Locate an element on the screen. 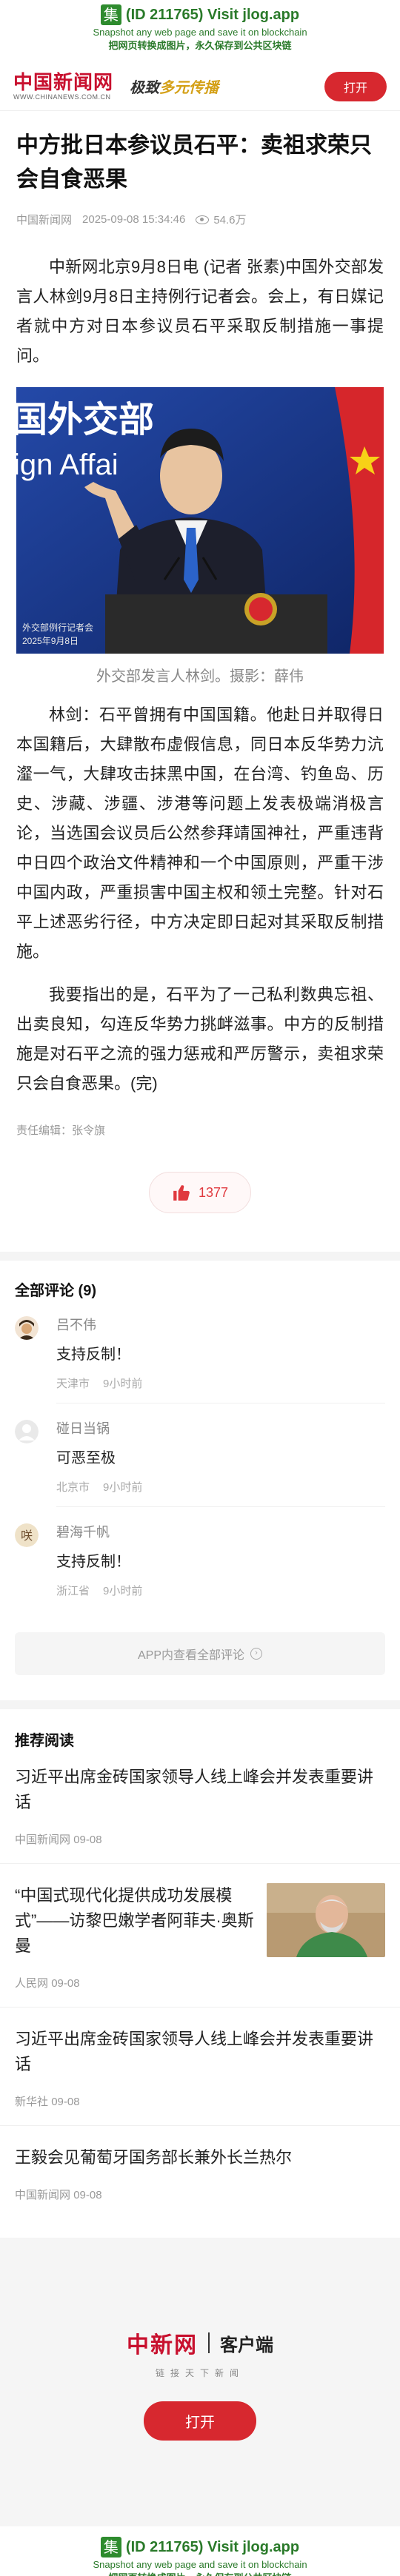 This screenshot has width=400, height=2576. comment-location: 天津市 is located at coordinates (73, 1384).